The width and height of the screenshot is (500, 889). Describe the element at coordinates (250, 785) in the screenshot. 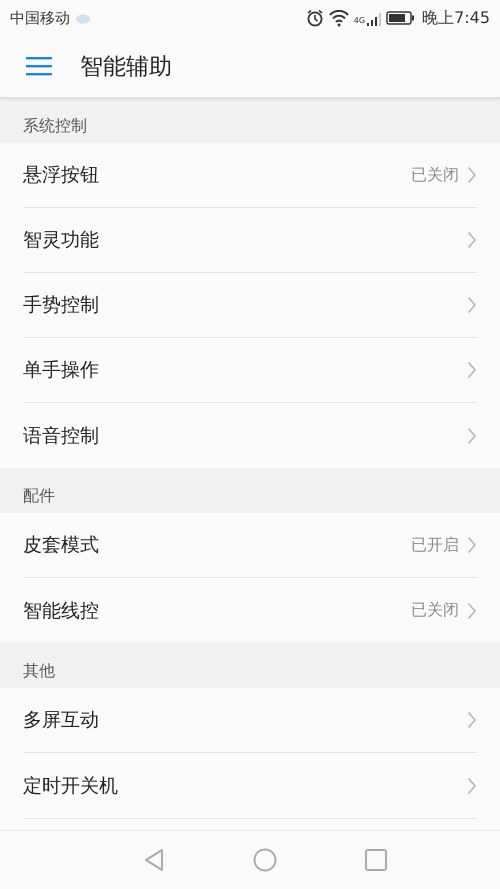

I see `settings-item: 定时开关机` at that location.